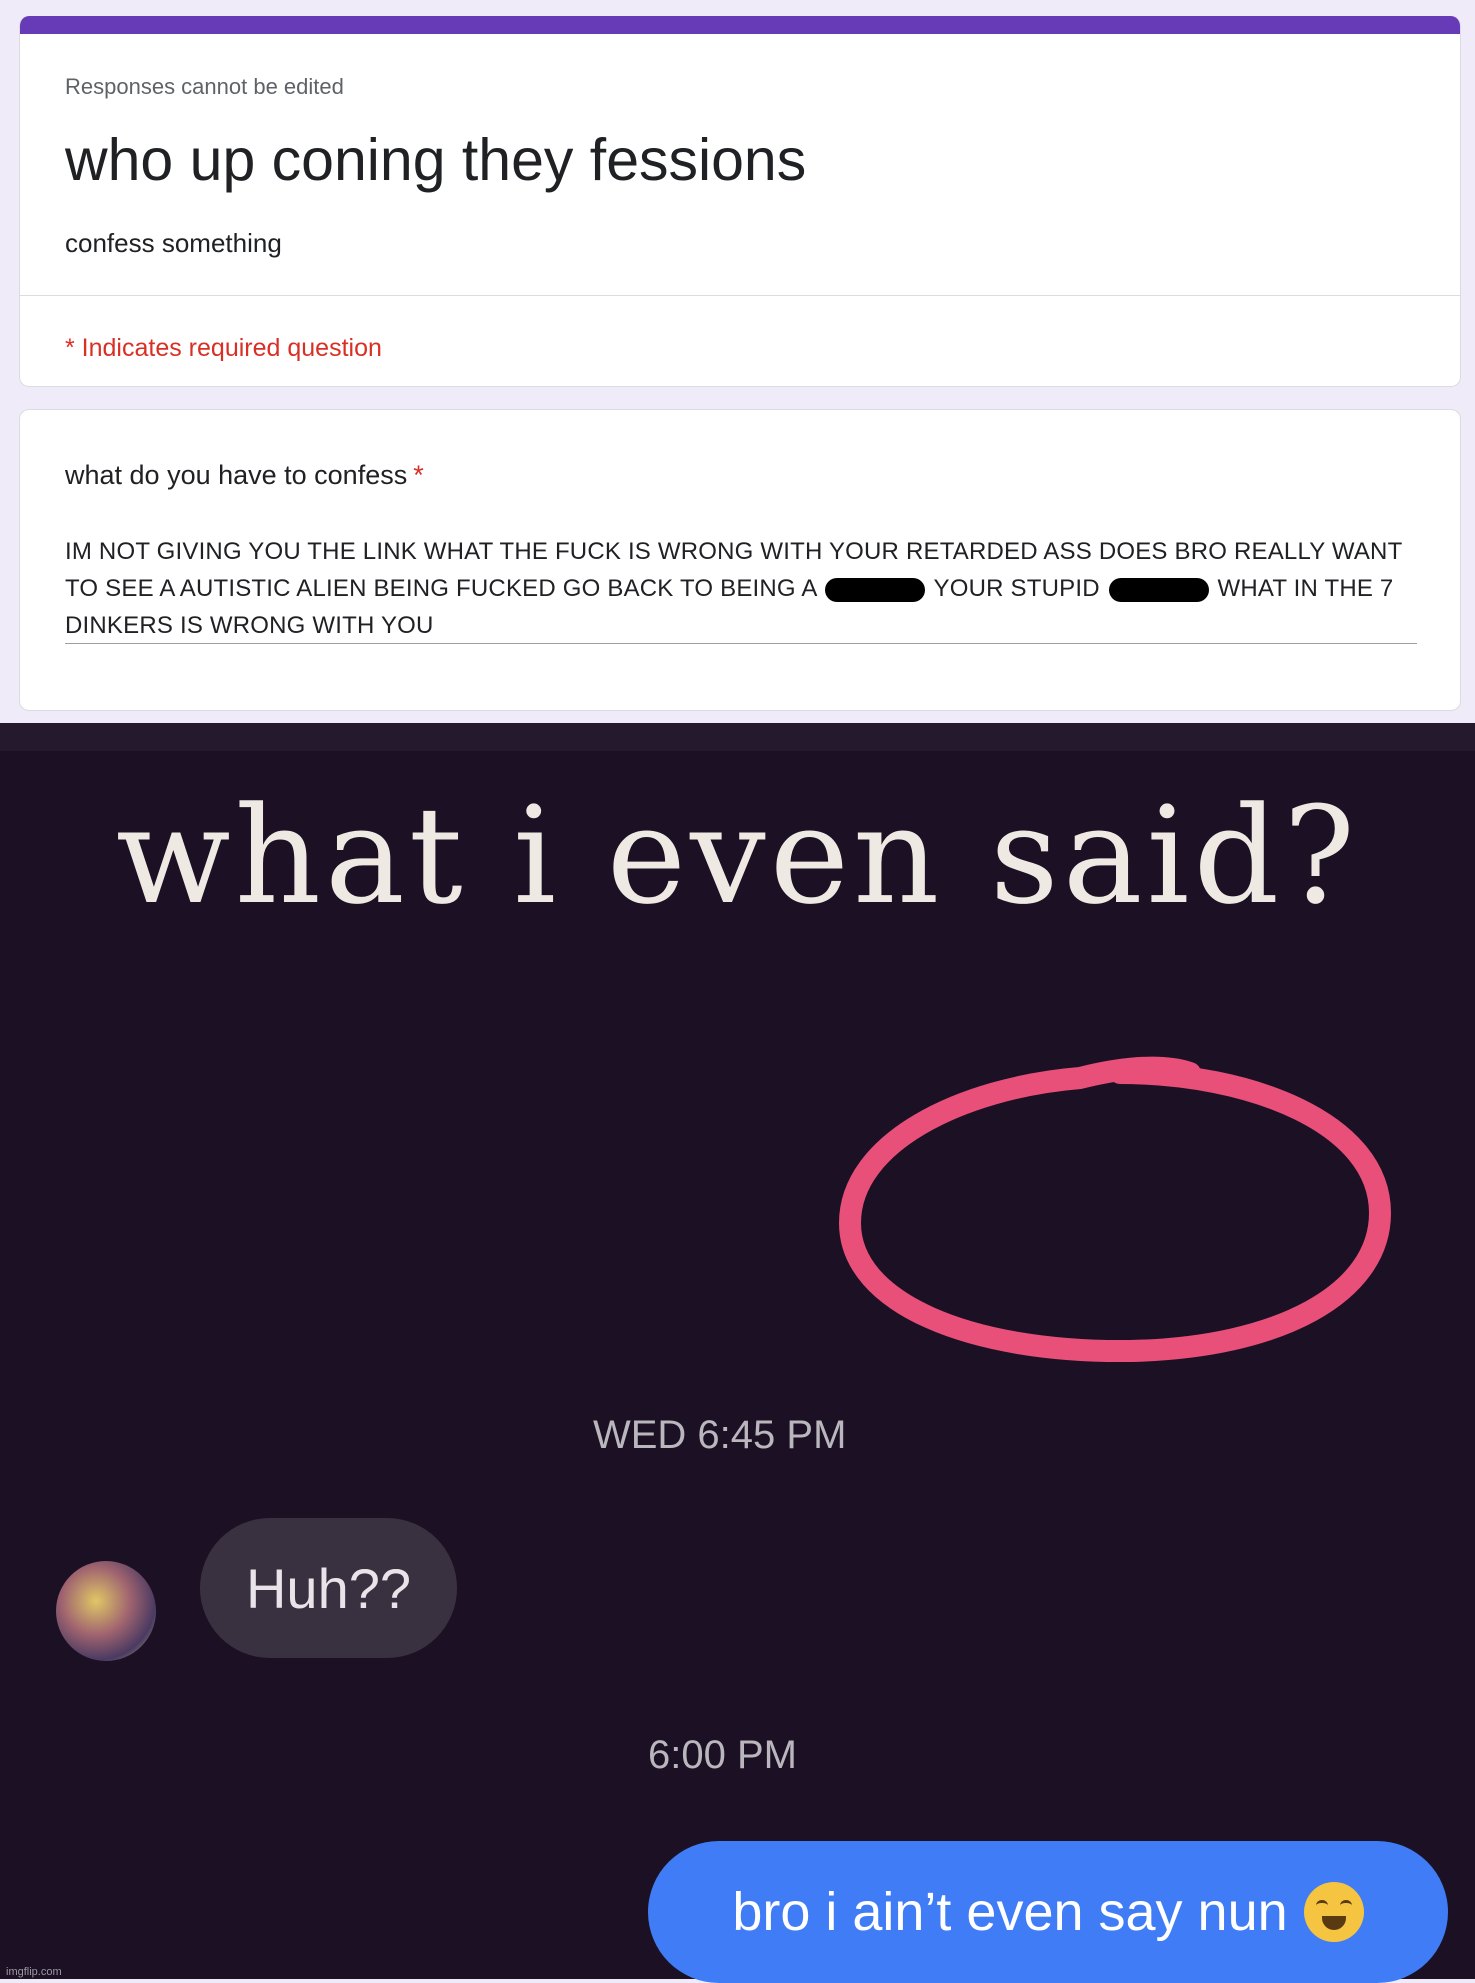  I want to click on sent-message-bubble: bro i ain’t even say nun, so click(1048, 1912).